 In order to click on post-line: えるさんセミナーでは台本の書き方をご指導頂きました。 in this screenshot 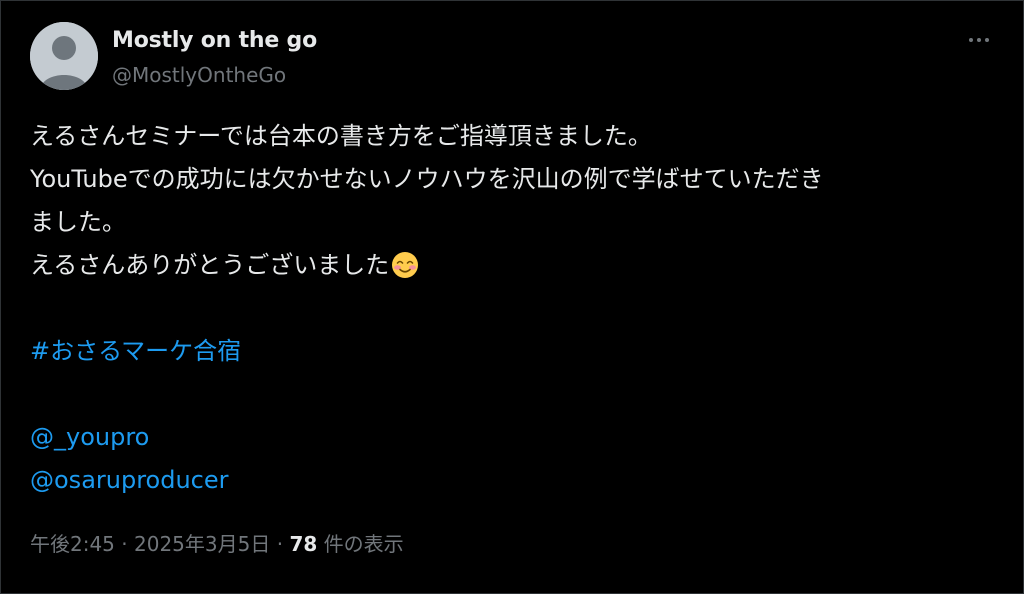, I will do `click(341, 136)`.